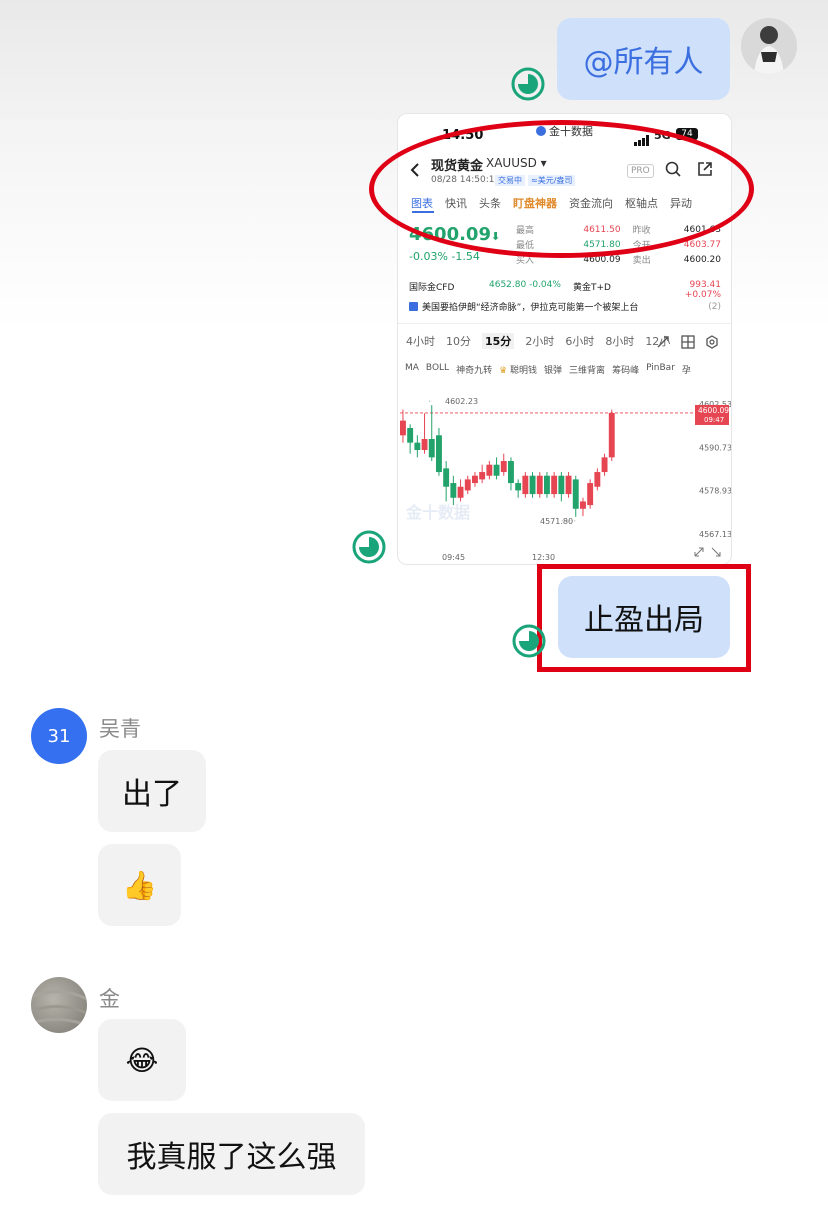 This screenshot has width=828, height=1222. I want to click on indicator-silver-bullet: 银弹, so click(553, 369).